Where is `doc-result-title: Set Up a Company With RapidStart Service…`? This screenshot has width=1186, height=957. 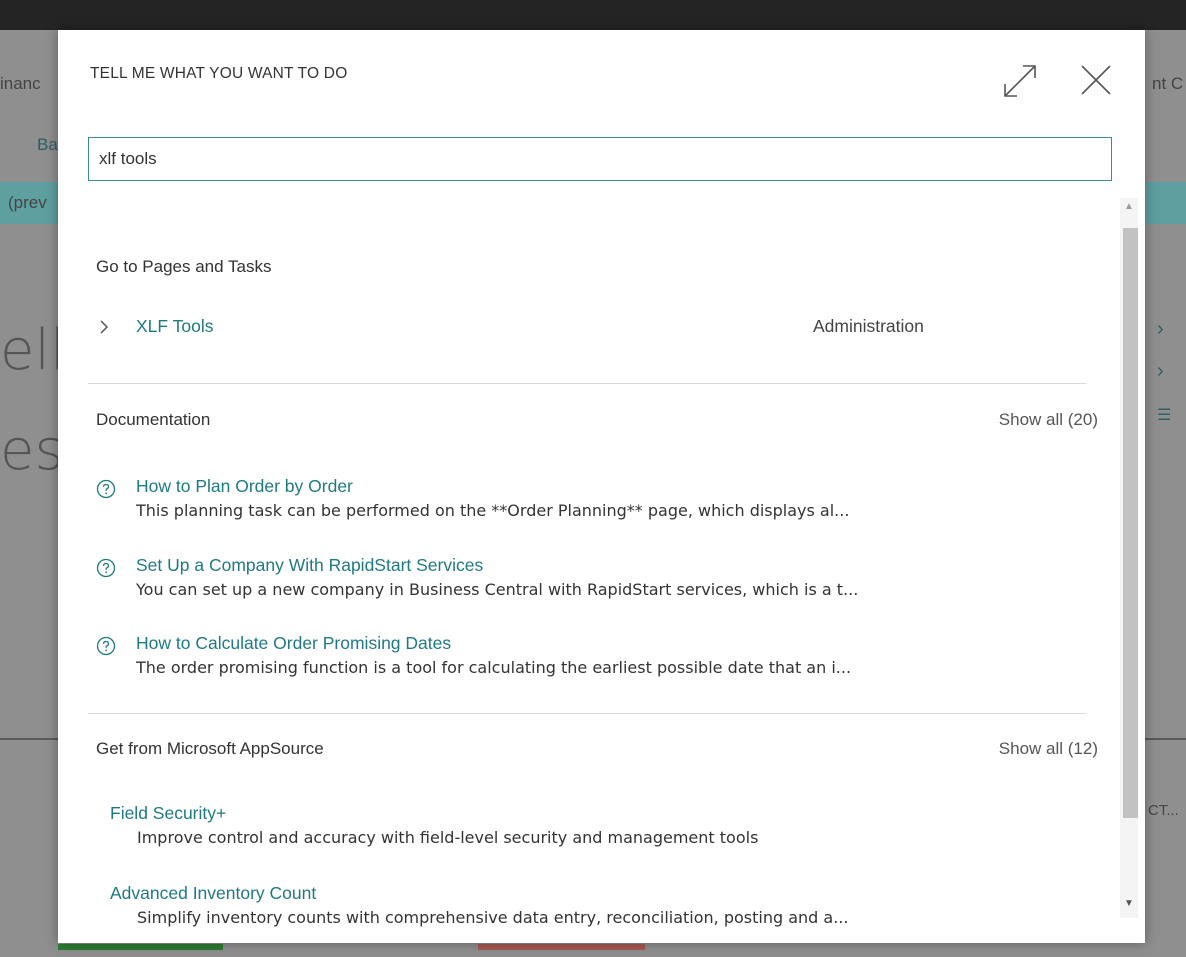
doc-result-title: Set Up a Company With RapidStart Service… is located at coordinates (309, 565).